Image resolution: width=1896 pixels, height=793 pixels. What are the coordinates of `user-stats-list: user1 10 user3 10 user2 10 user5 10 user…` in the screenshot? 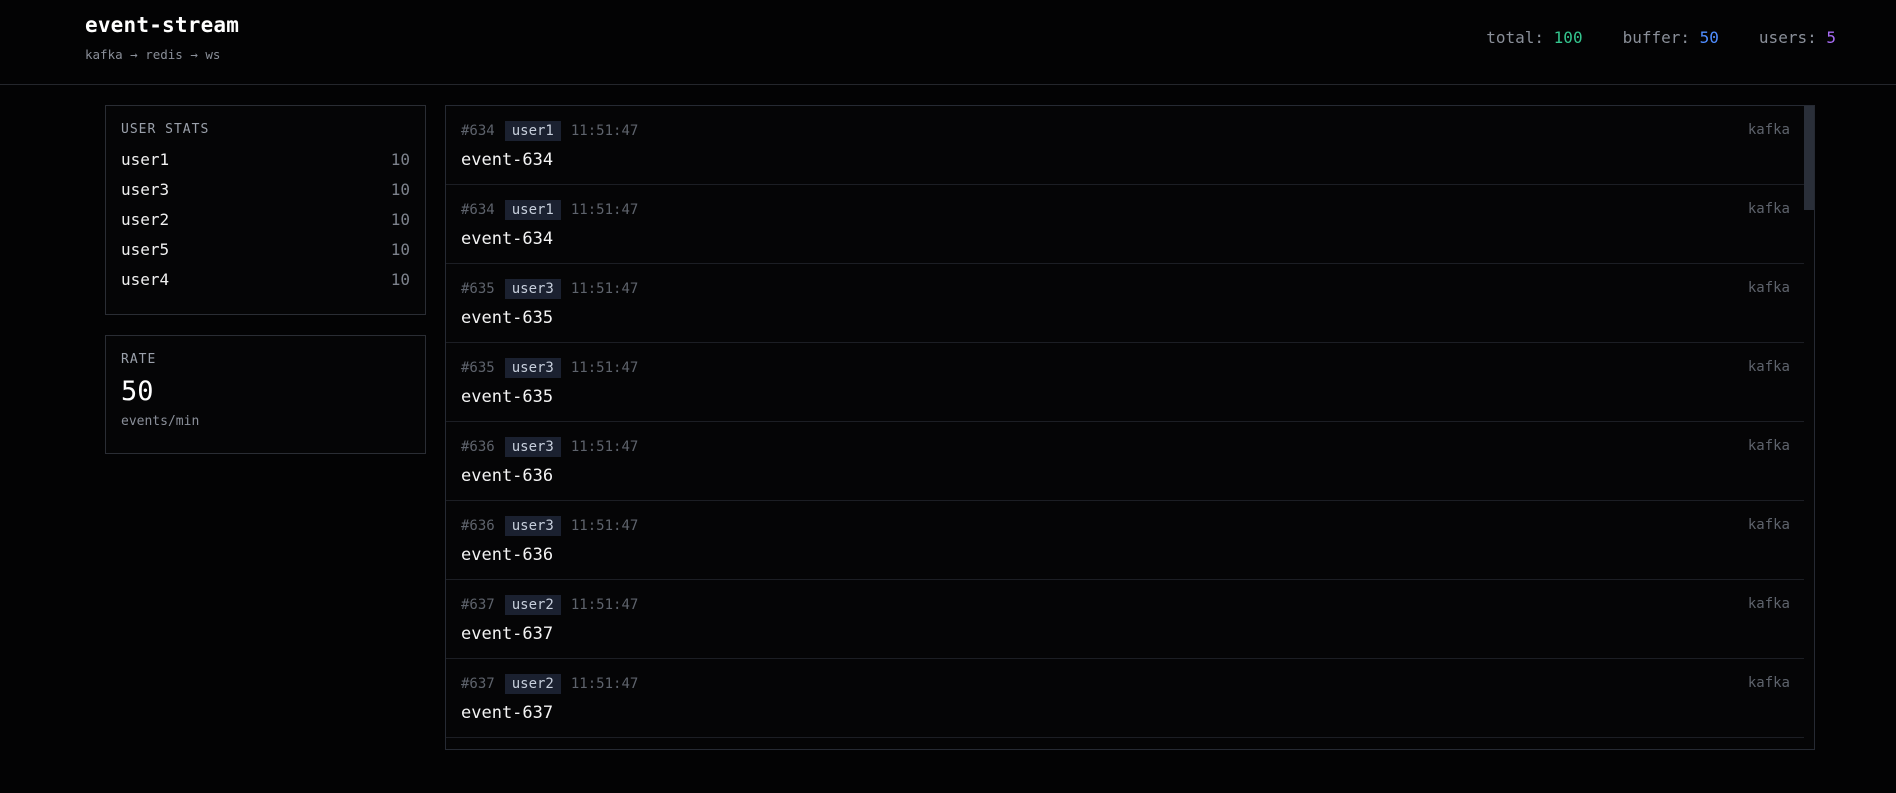 It's located at (265, 219).